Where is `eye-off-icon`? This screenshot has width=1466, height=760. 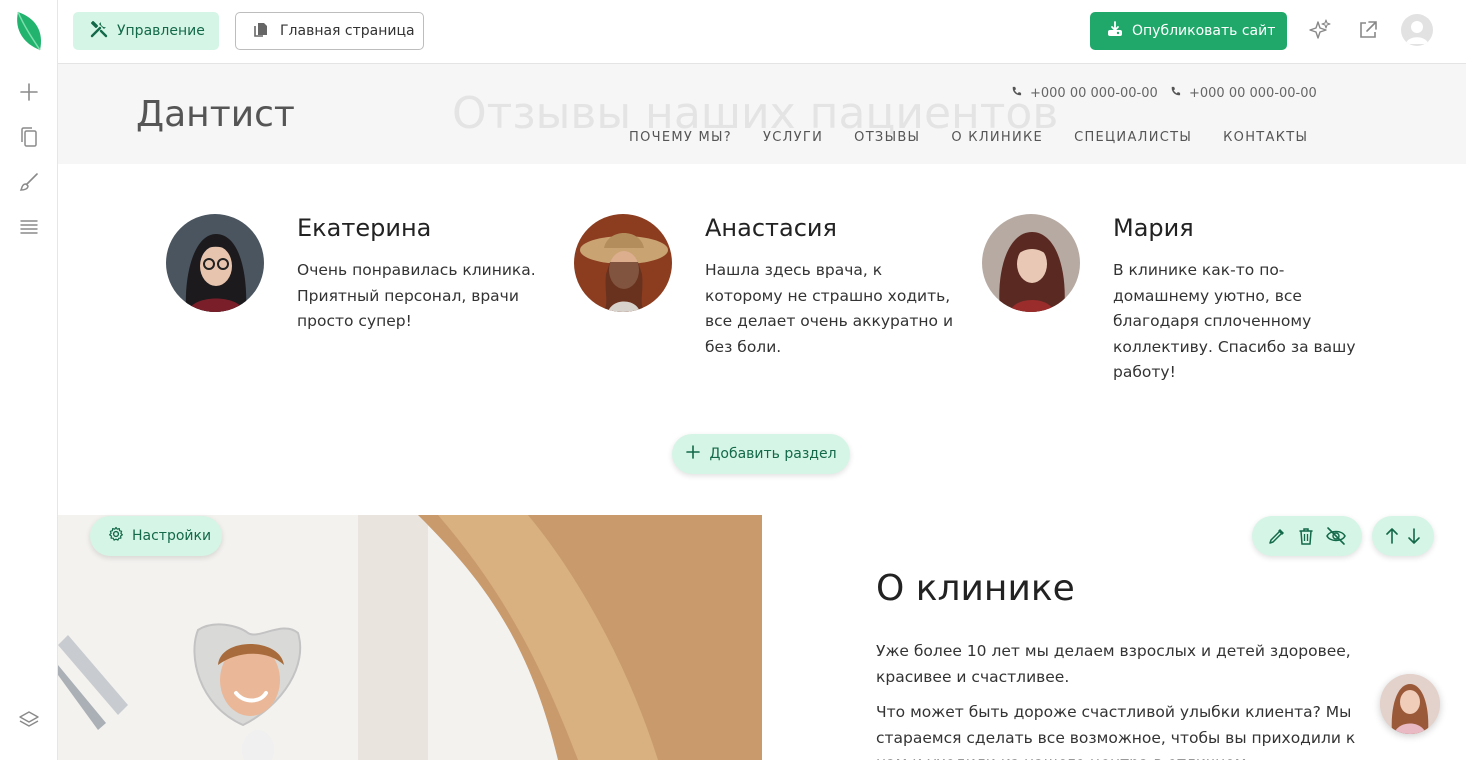 eye-off-icon is located at coordinates (1336, 536).